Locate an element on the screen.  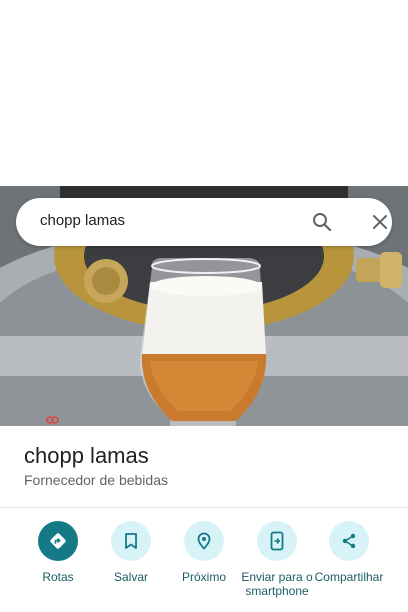
save-button: Salvar is located at coordinates (131, 552).